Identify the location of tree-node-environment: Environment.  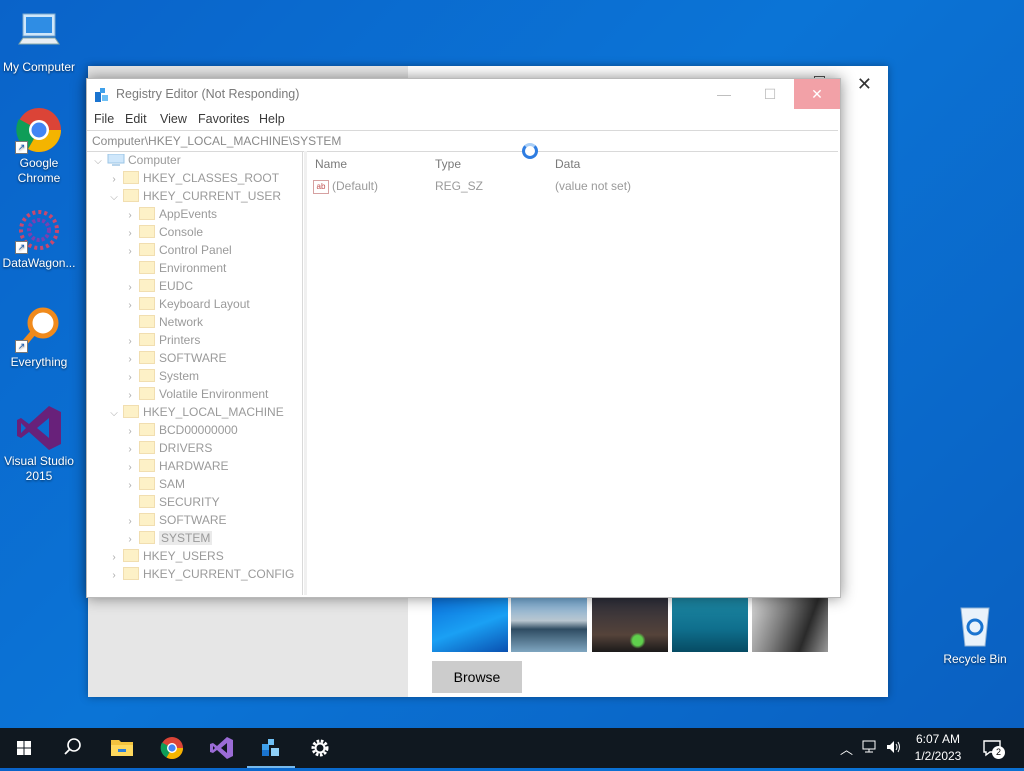
(174, 268).